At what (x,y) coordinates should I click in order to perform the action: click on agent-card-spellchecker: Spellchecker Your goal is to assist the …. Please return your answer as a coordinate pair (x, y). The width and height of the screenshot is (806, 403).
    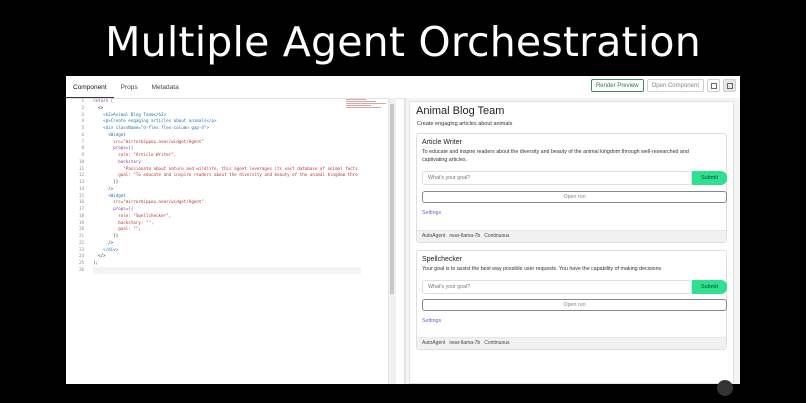
    Looking at the image, I should click on (571, 300).